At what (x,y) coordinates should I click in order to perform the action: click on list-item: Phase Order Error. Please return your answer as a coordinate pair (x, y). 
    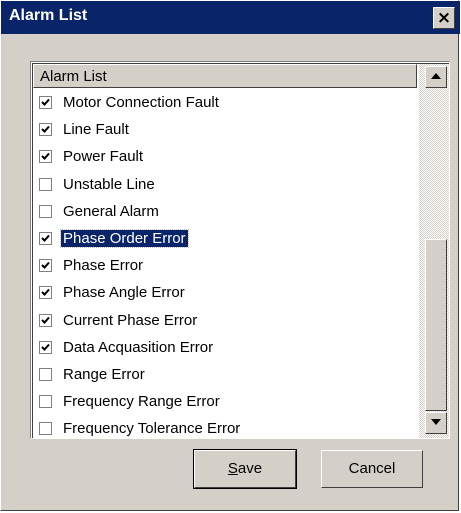
    Looking at the image, I should click on (225, 239).